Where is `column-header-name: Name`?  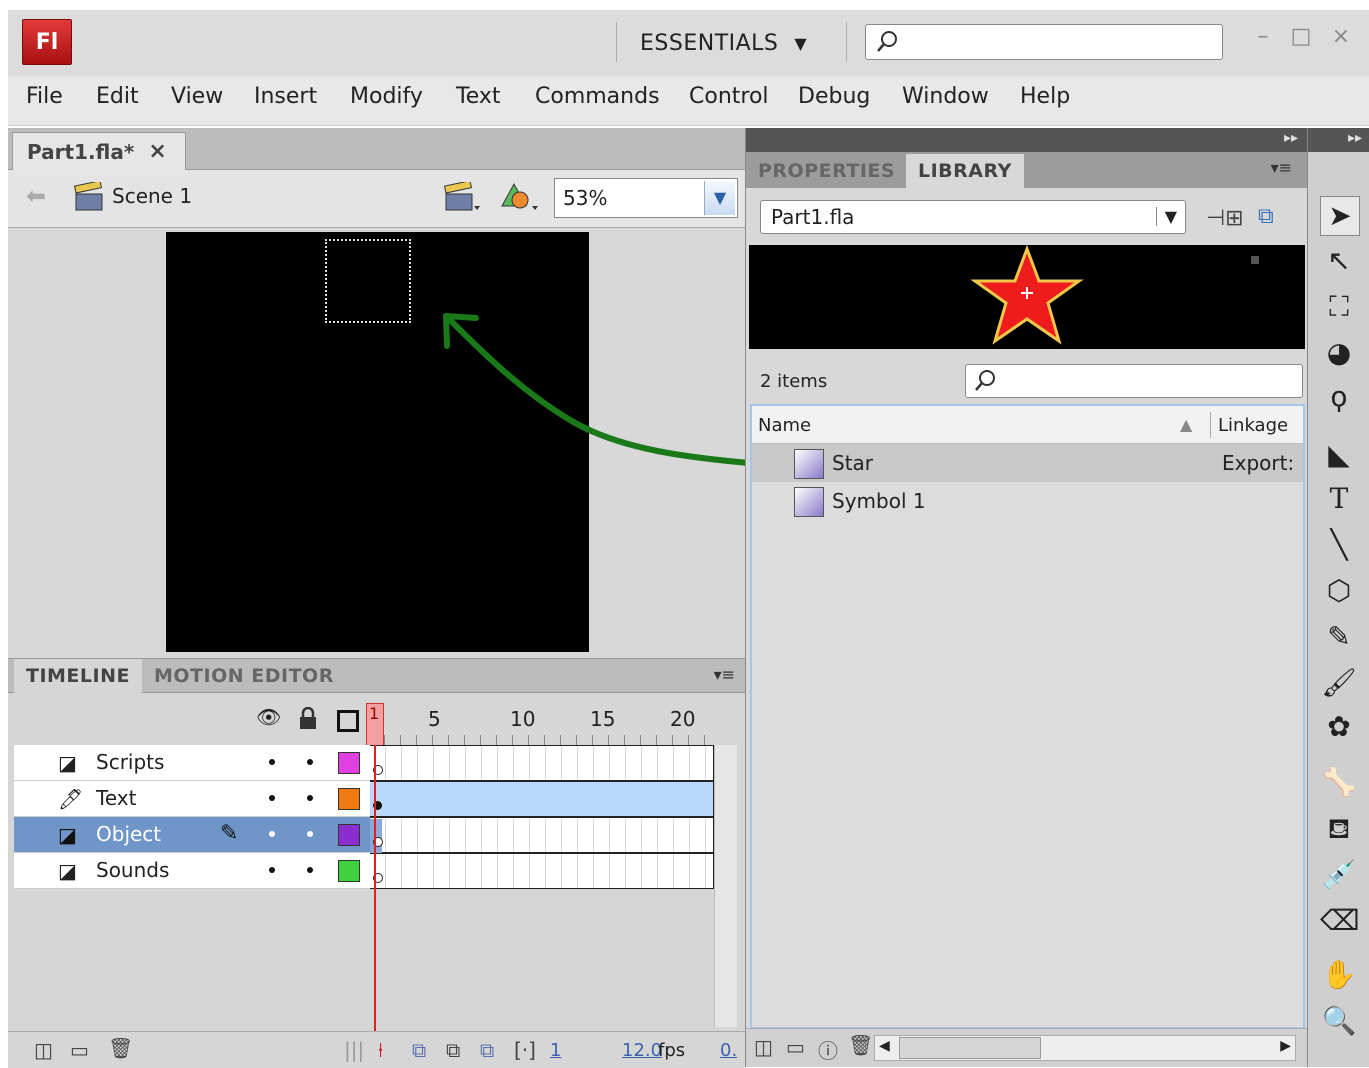
column-header-name: Name is located at coordinates (784, 425).